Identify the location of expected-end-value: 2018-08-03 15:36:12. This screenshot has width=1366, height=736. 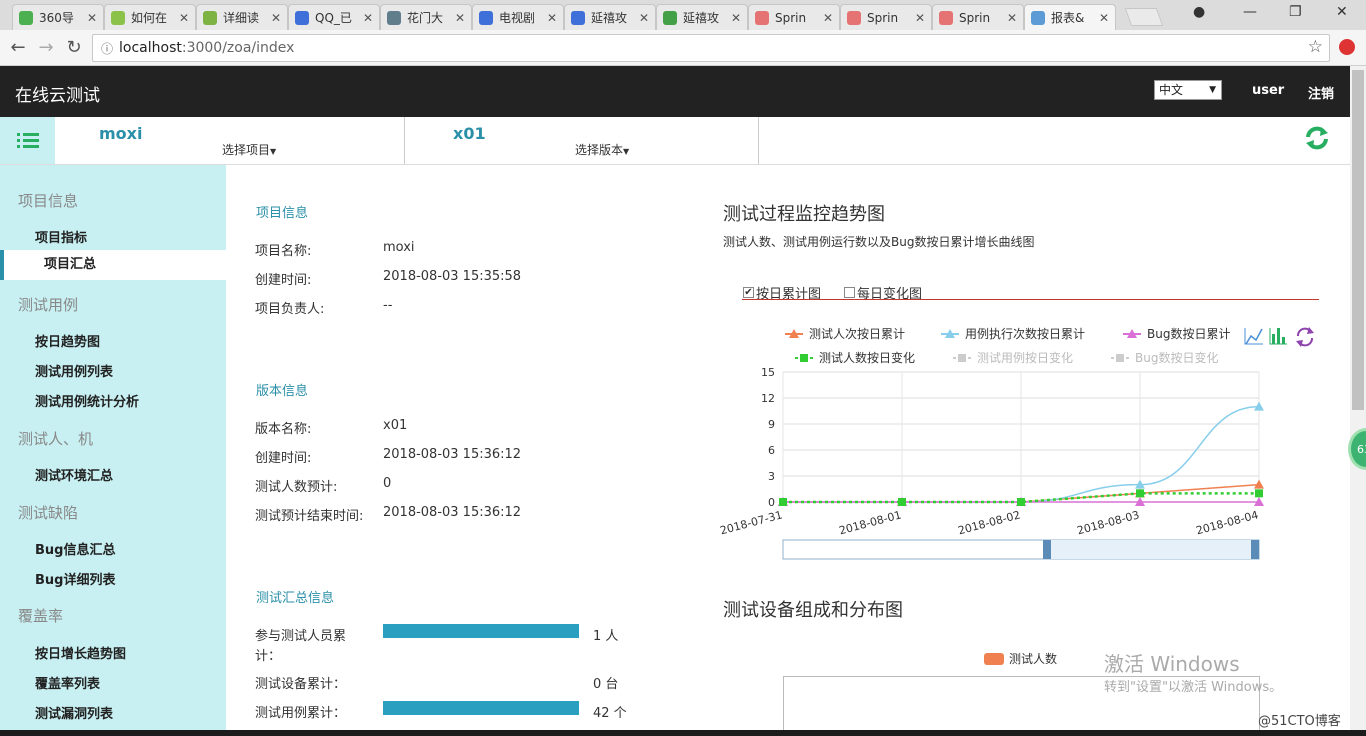
(452, 512).